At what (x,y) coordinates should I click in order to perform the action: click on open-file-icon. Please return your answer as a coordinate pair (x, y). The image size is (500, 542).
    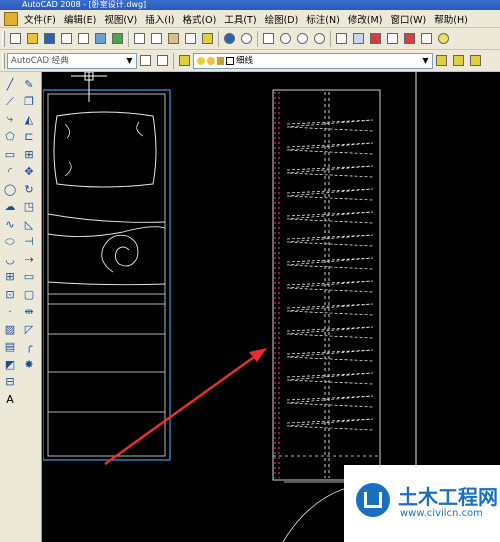
    Looking at the image, I should click on (32, 38).